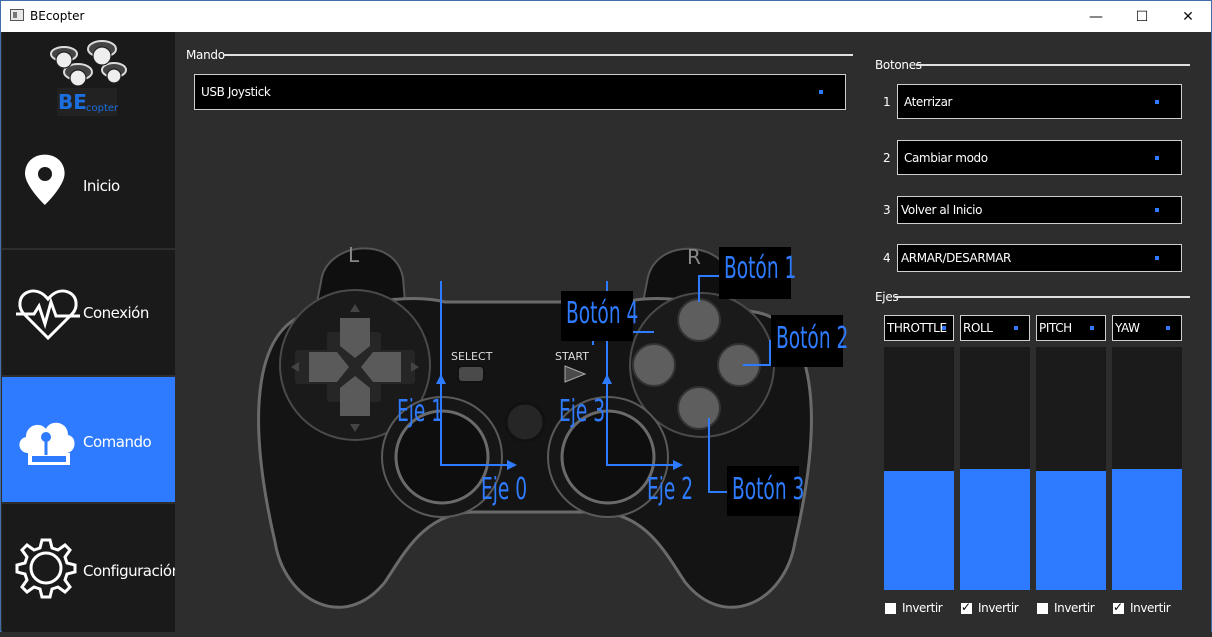  I want to click on annotation-boton2: Botón 2, so click(812, 338).